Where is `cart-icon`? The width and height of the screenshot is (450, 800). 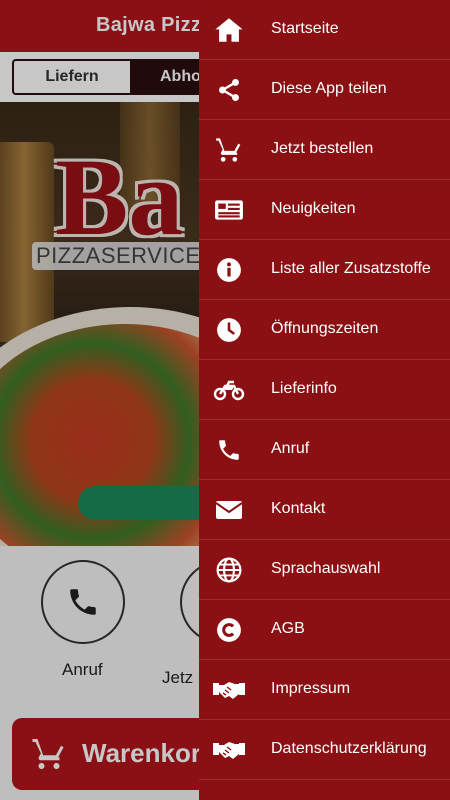 cart-icon is located at coordinates (229, 150).